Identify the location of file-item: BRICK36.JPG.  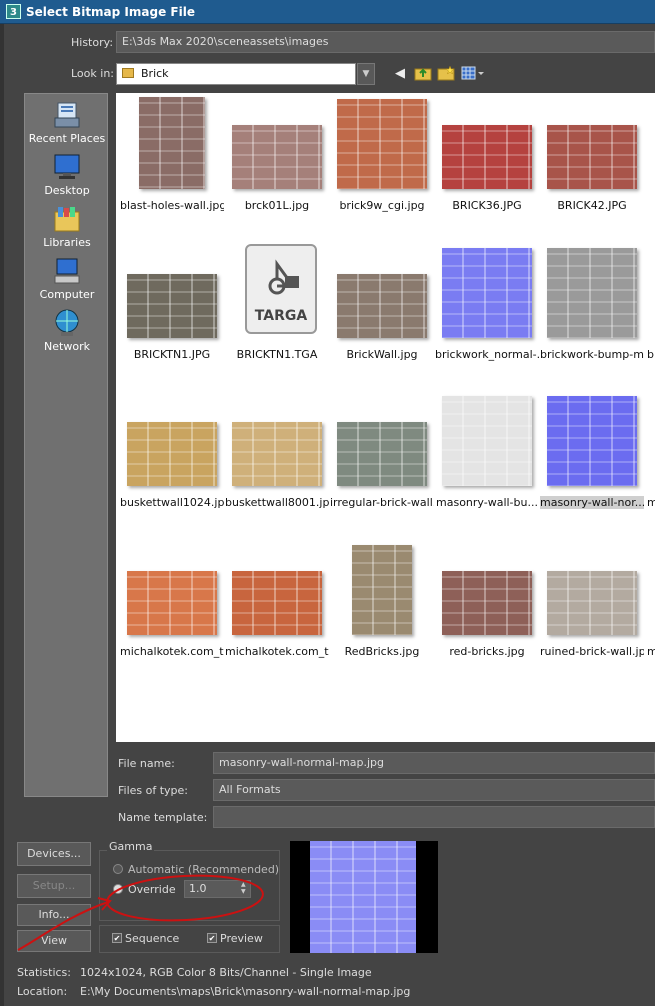
(487, 167).